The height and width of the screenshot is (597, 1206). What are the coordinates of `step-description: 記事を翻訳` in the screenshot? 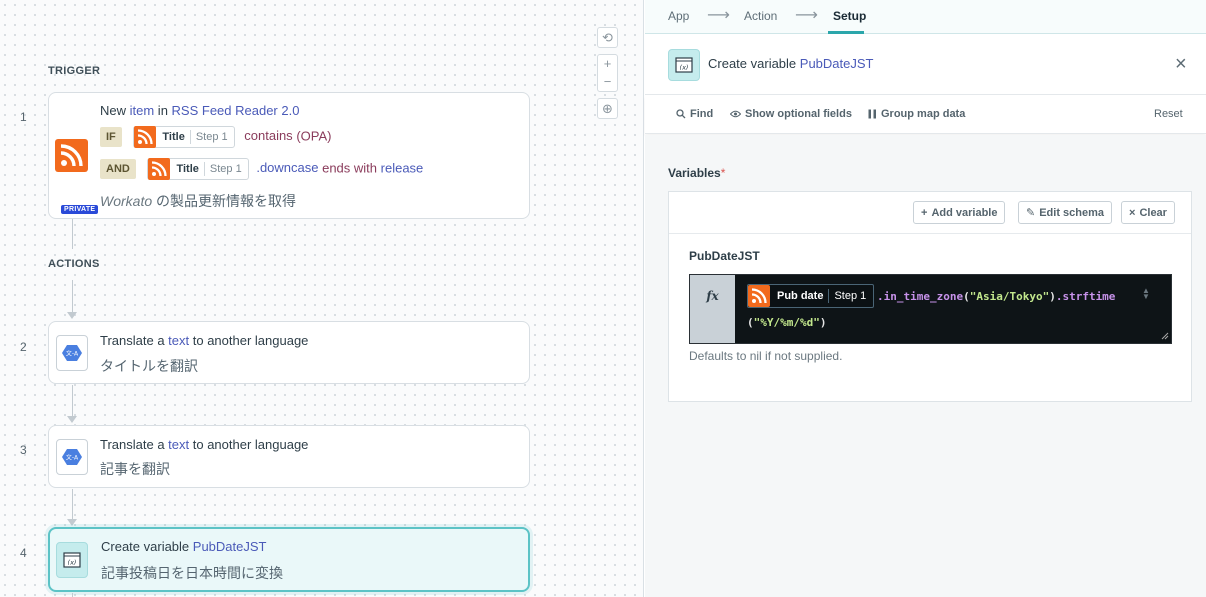 It's located at (135, 469).